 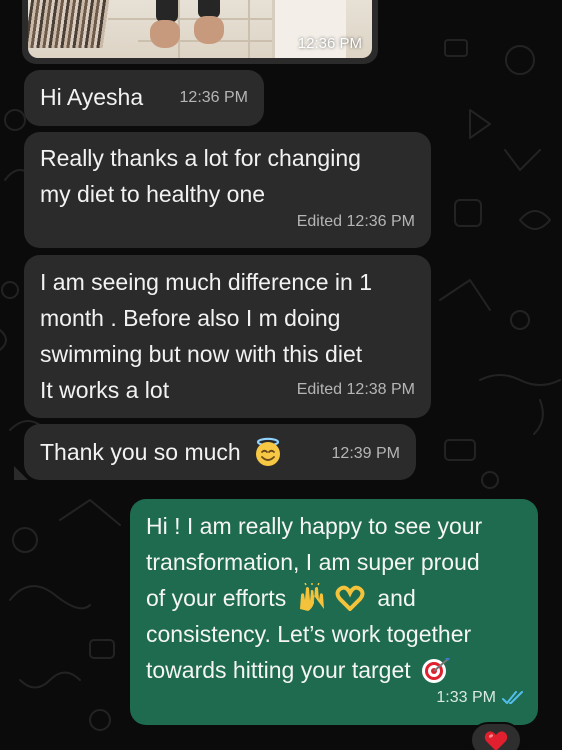 I want to click on message-text-line: Really thanks a lot for changing, so click(x=200, y=158).